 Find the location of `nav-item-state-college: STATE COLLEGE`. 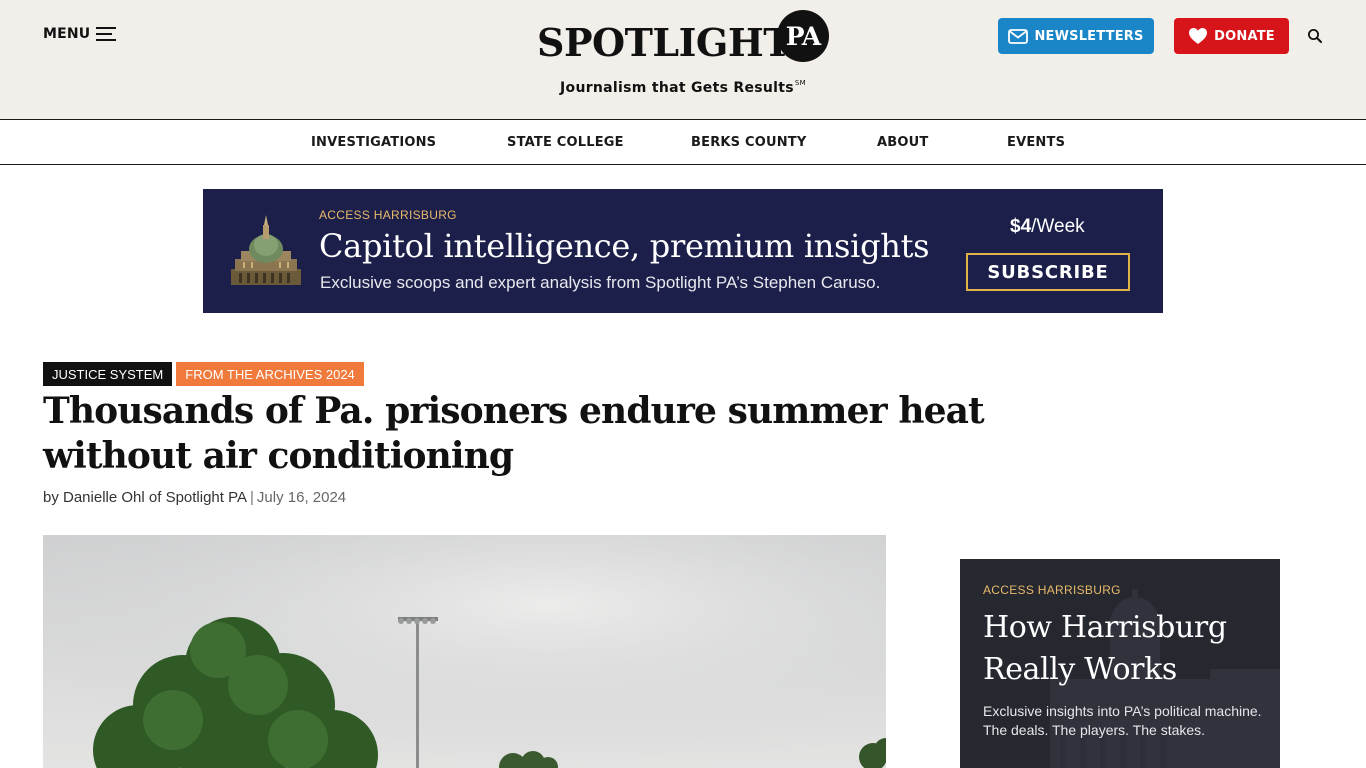

nav-item-state-college: STATE COLLEGE is located at coordinates (565, 142).